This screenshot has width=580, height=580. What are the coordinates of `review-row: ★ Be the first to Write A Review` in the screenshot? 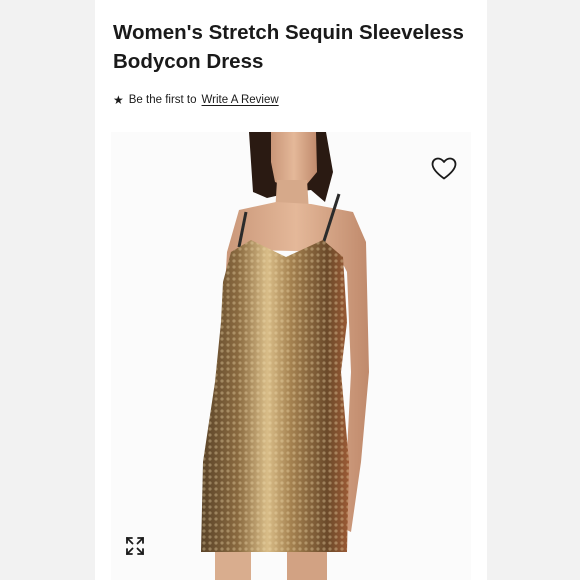 It's located at (196, 100).